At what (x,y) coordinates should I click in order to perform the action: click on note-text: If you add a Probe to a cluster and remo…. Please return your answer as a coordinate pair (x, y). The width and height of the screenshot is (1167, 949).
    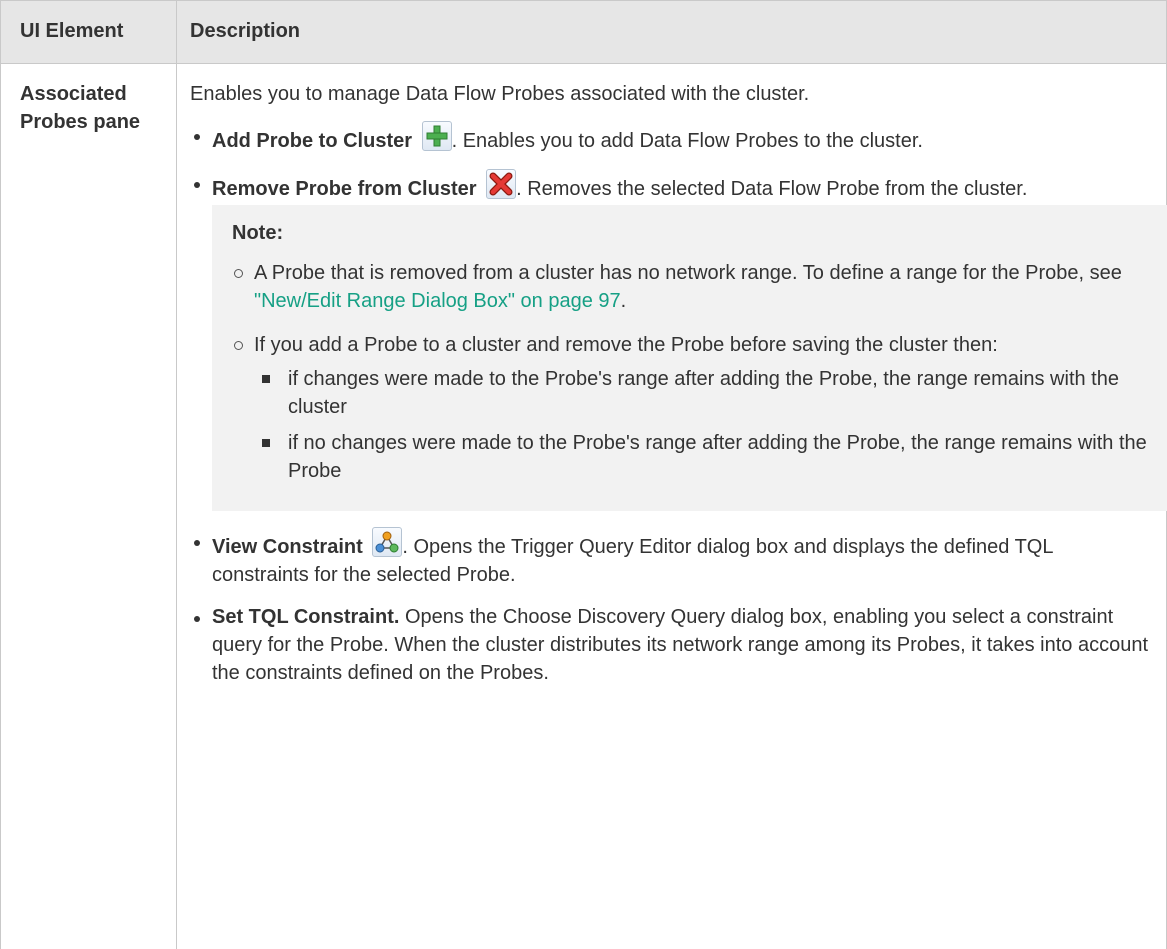
    Looking at the image, I should click on (626, 345).